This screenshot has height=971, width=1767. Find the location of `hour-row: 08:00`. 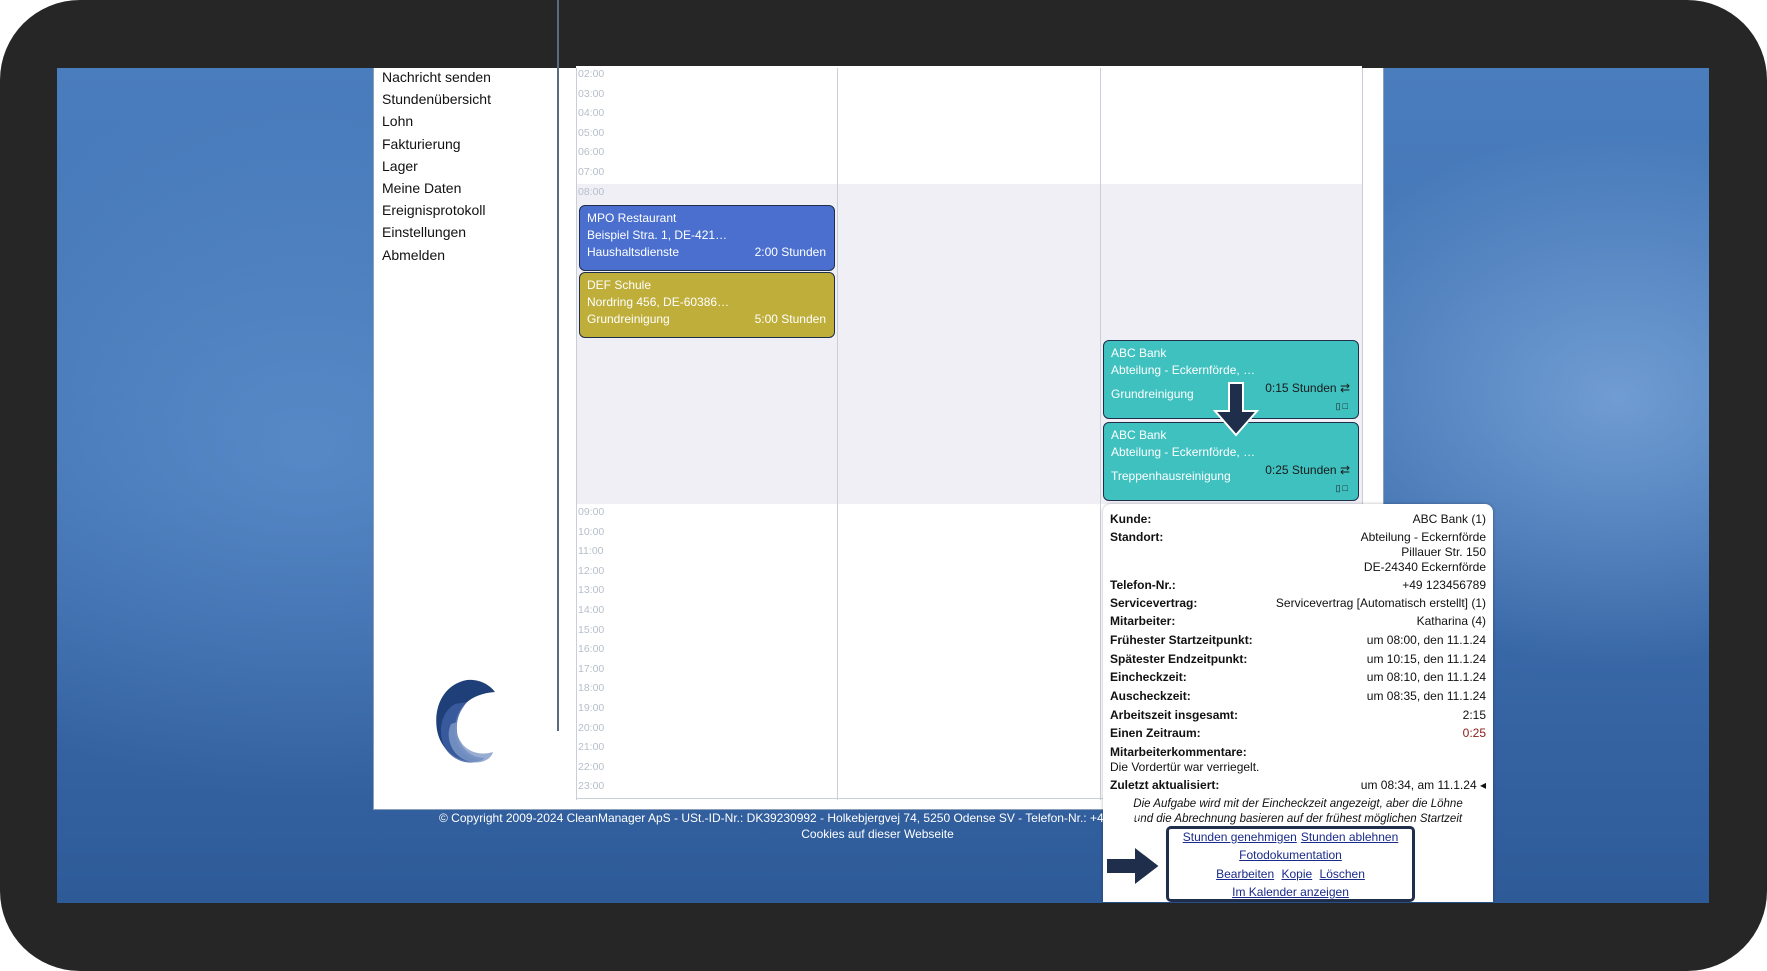

hour-row: 08:00 is located at coordinates (969, 193).